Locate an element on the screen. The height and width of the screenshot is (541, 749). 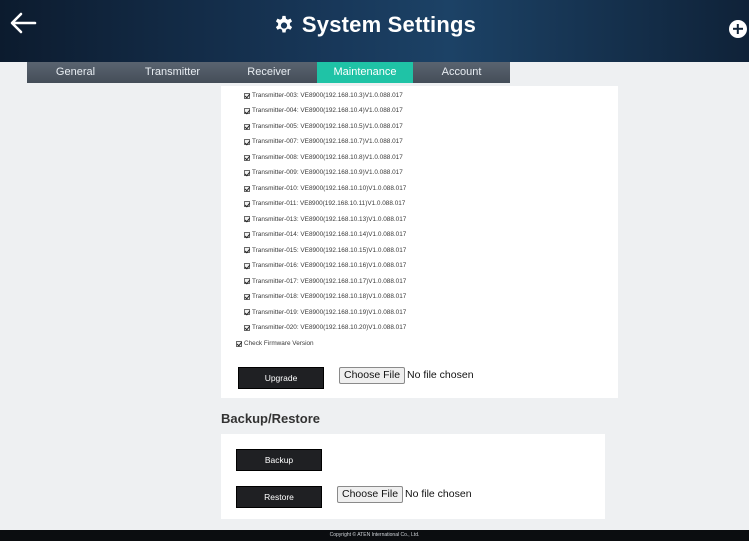
backup-button: Backup is located at coordinates (279, 460).